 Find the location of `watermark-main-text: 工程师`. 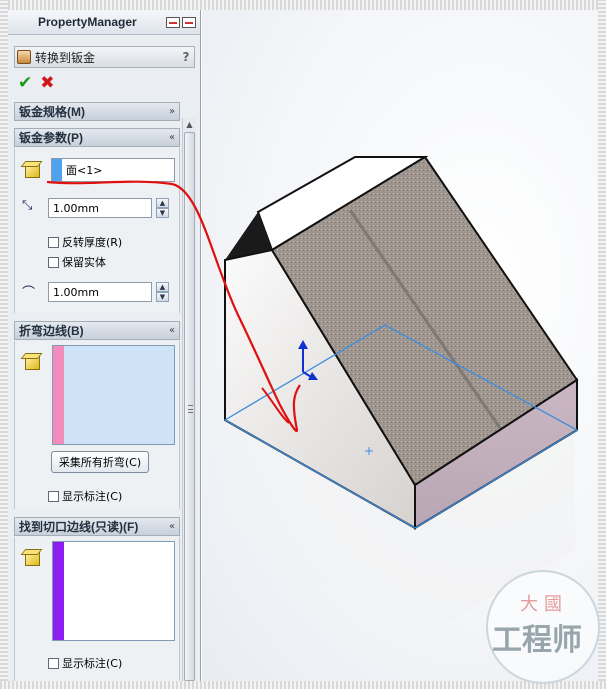

watermark-main-text: 工程师 is located at coordinates (537, 640).